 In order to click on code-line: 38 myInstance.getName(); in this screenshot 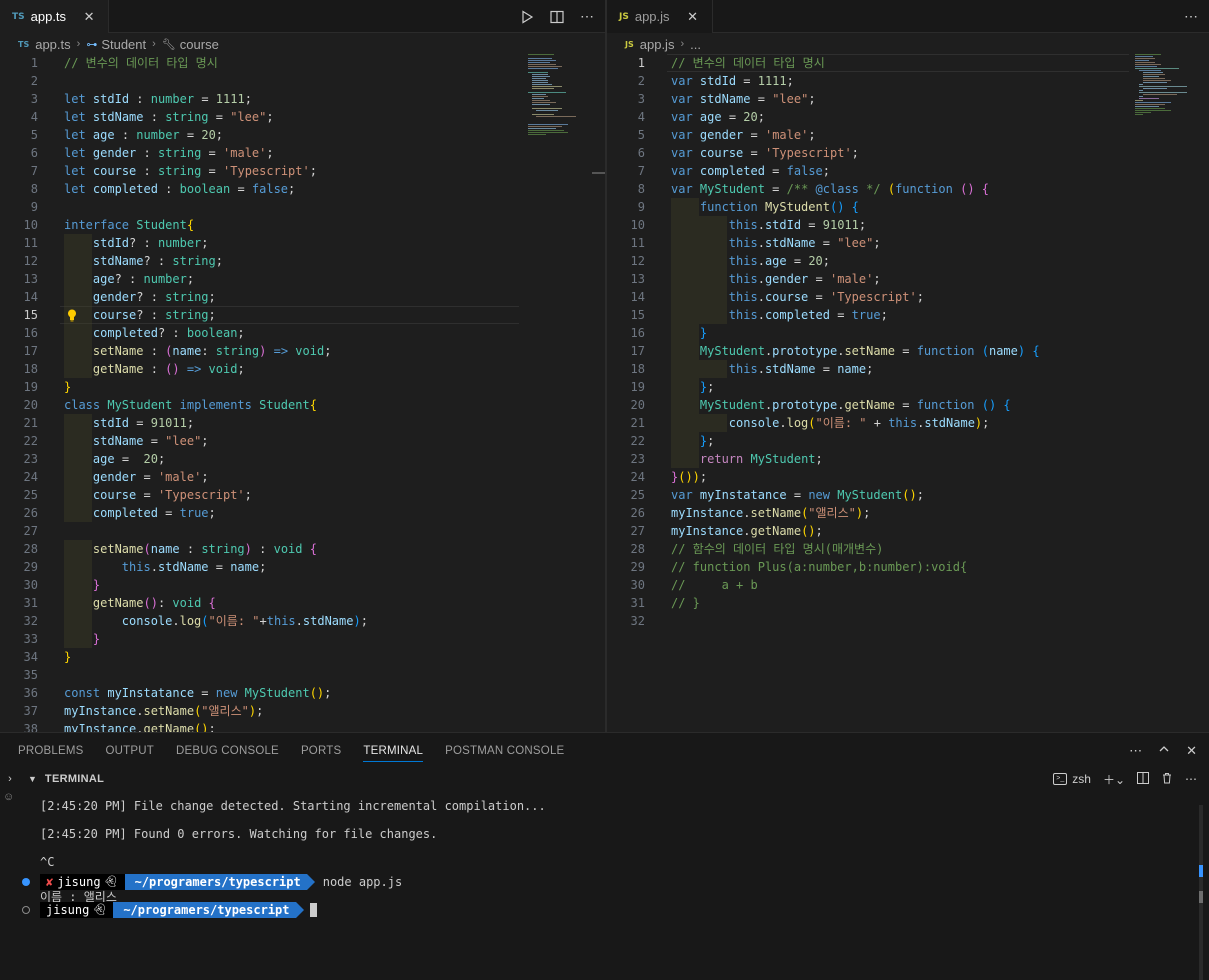, I will do `click(119, 727)`.